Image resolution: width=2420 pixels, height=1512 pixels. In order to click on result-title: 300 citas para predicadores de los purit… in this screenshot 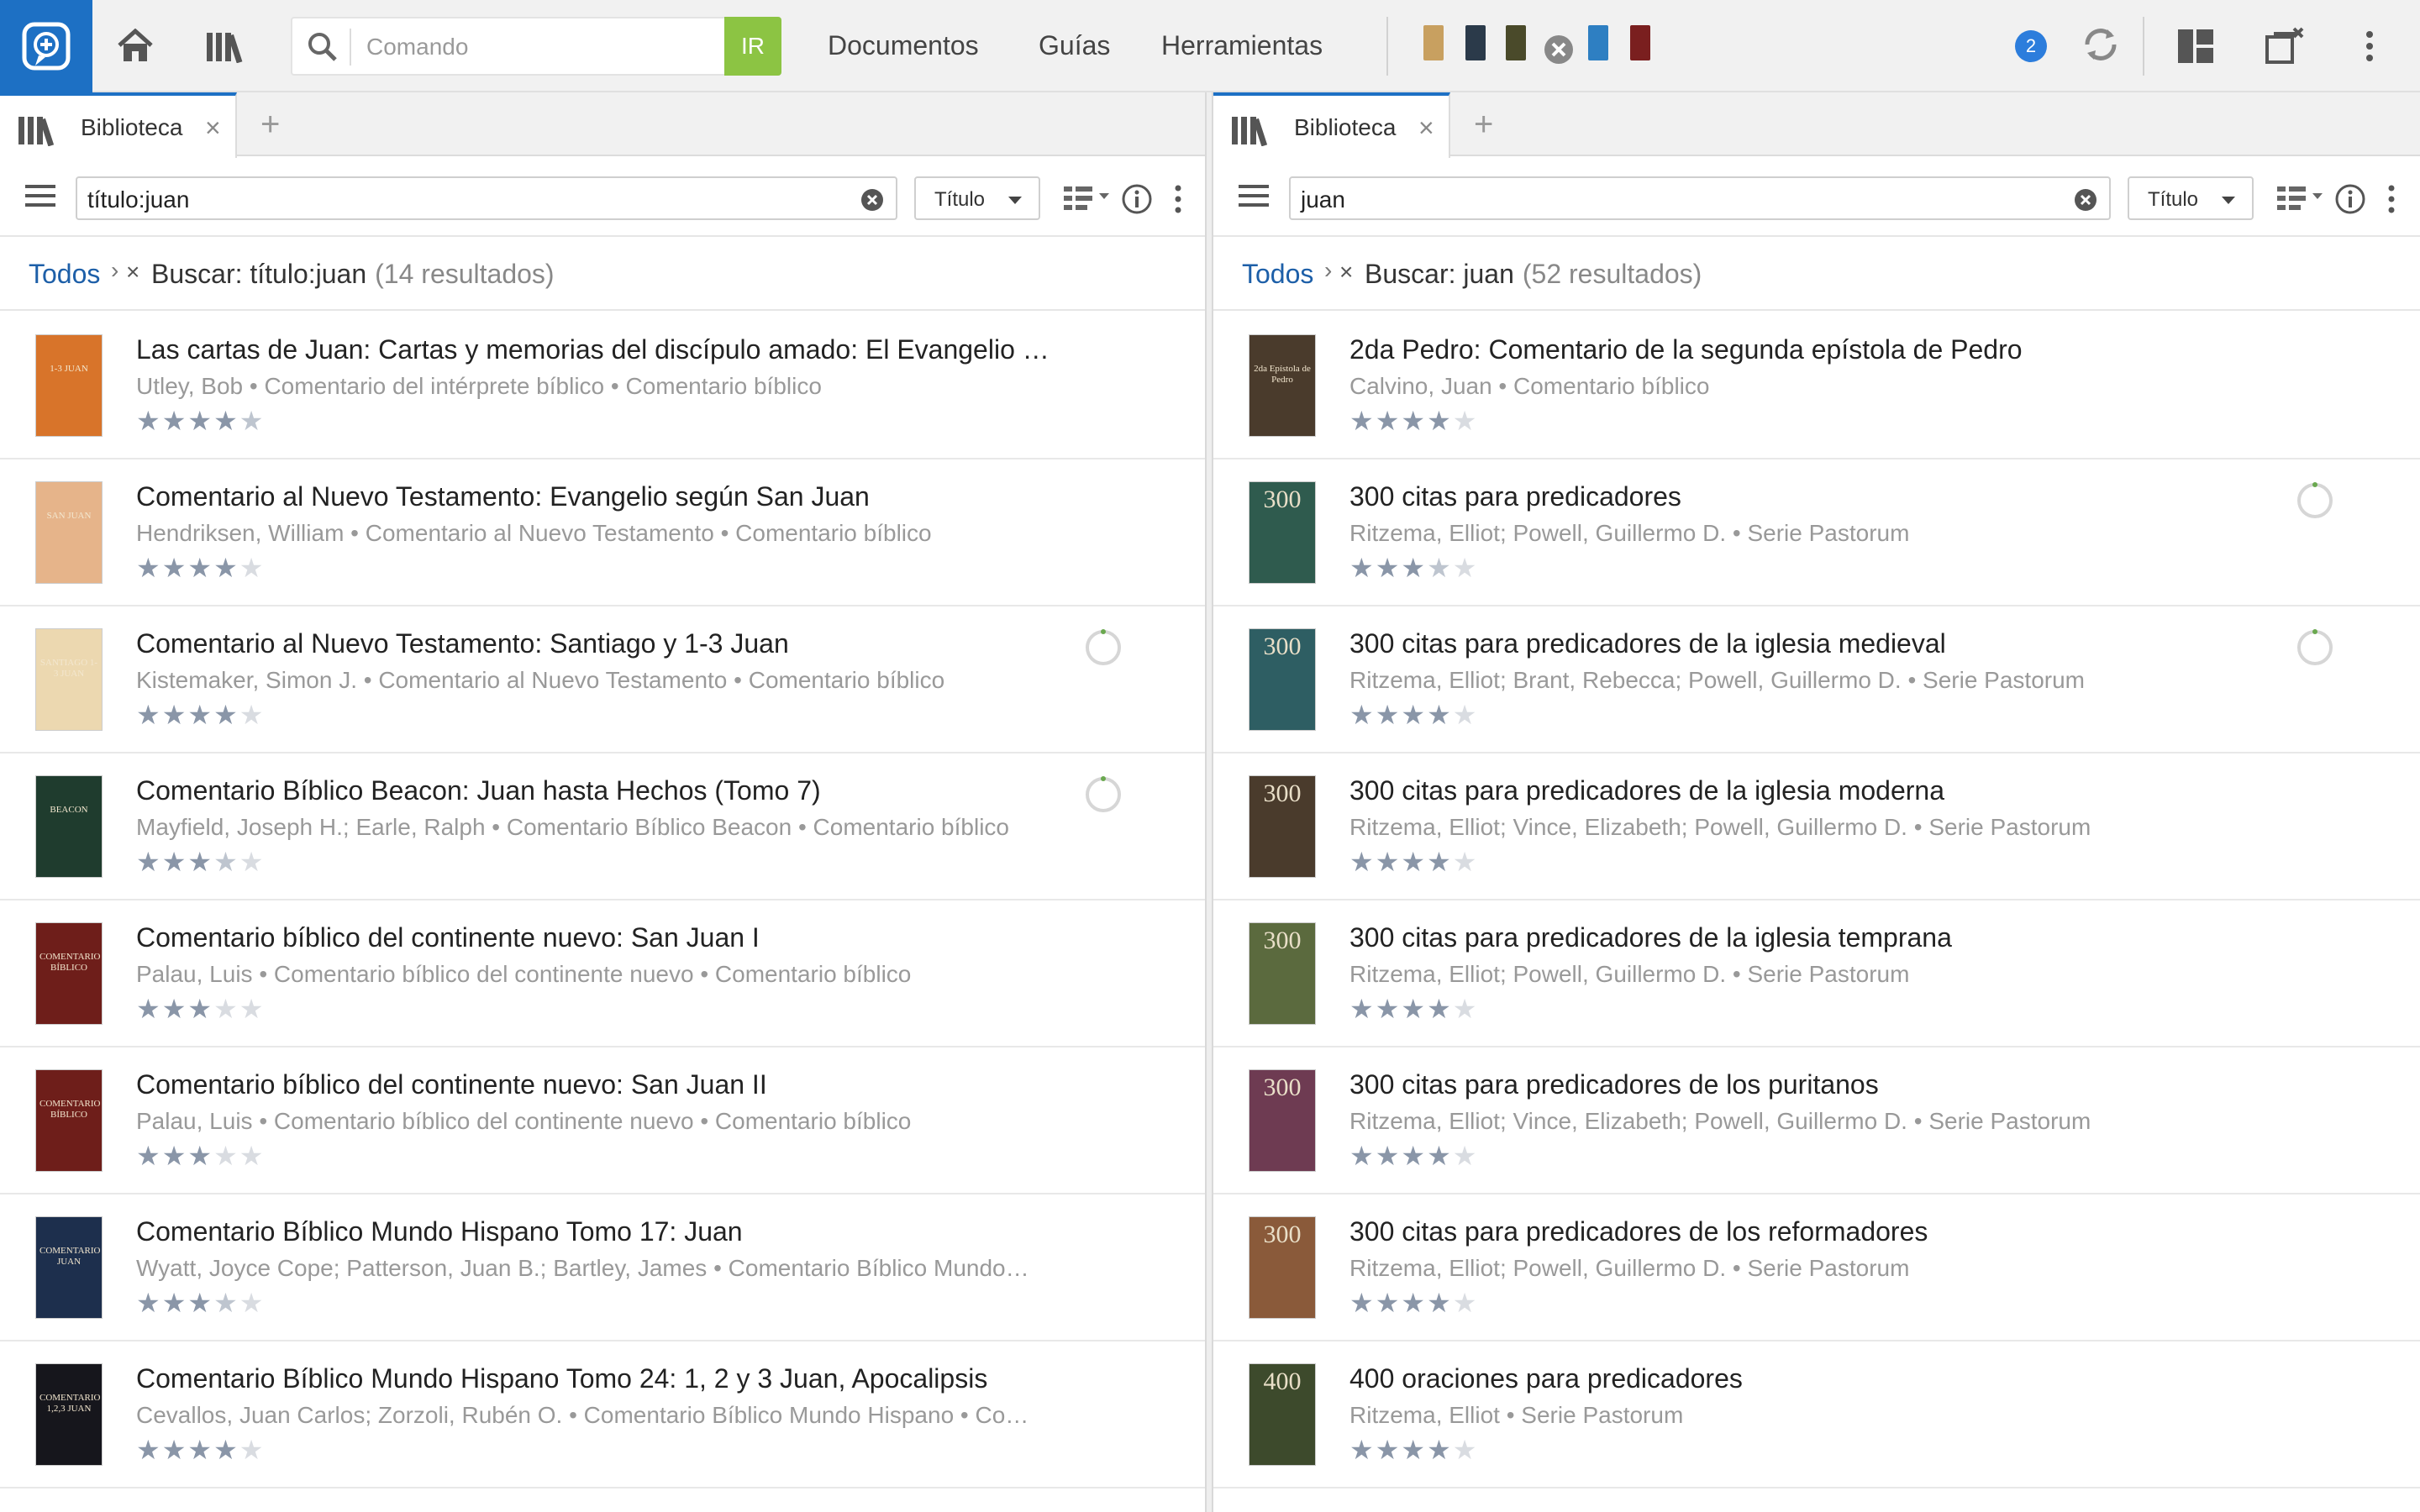, I will do `click(1811, 1084)`.